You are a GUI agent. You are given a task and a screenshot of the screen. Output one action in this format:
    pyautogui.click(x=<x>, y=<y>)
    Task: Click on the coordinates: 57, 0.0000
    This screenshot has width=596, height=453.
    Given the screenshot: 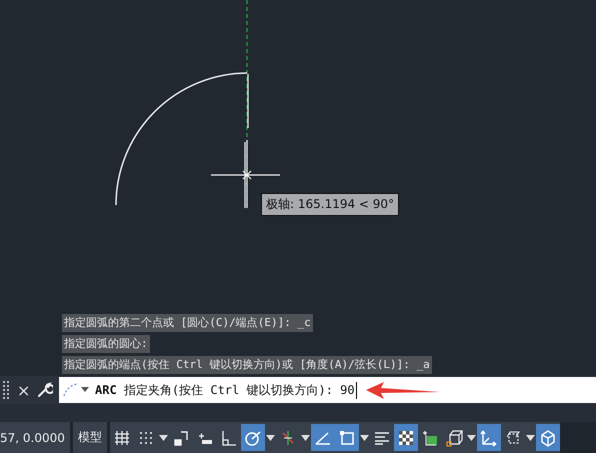 What is the action you would take?
    pyautogui.click(x=35, y=437)
    